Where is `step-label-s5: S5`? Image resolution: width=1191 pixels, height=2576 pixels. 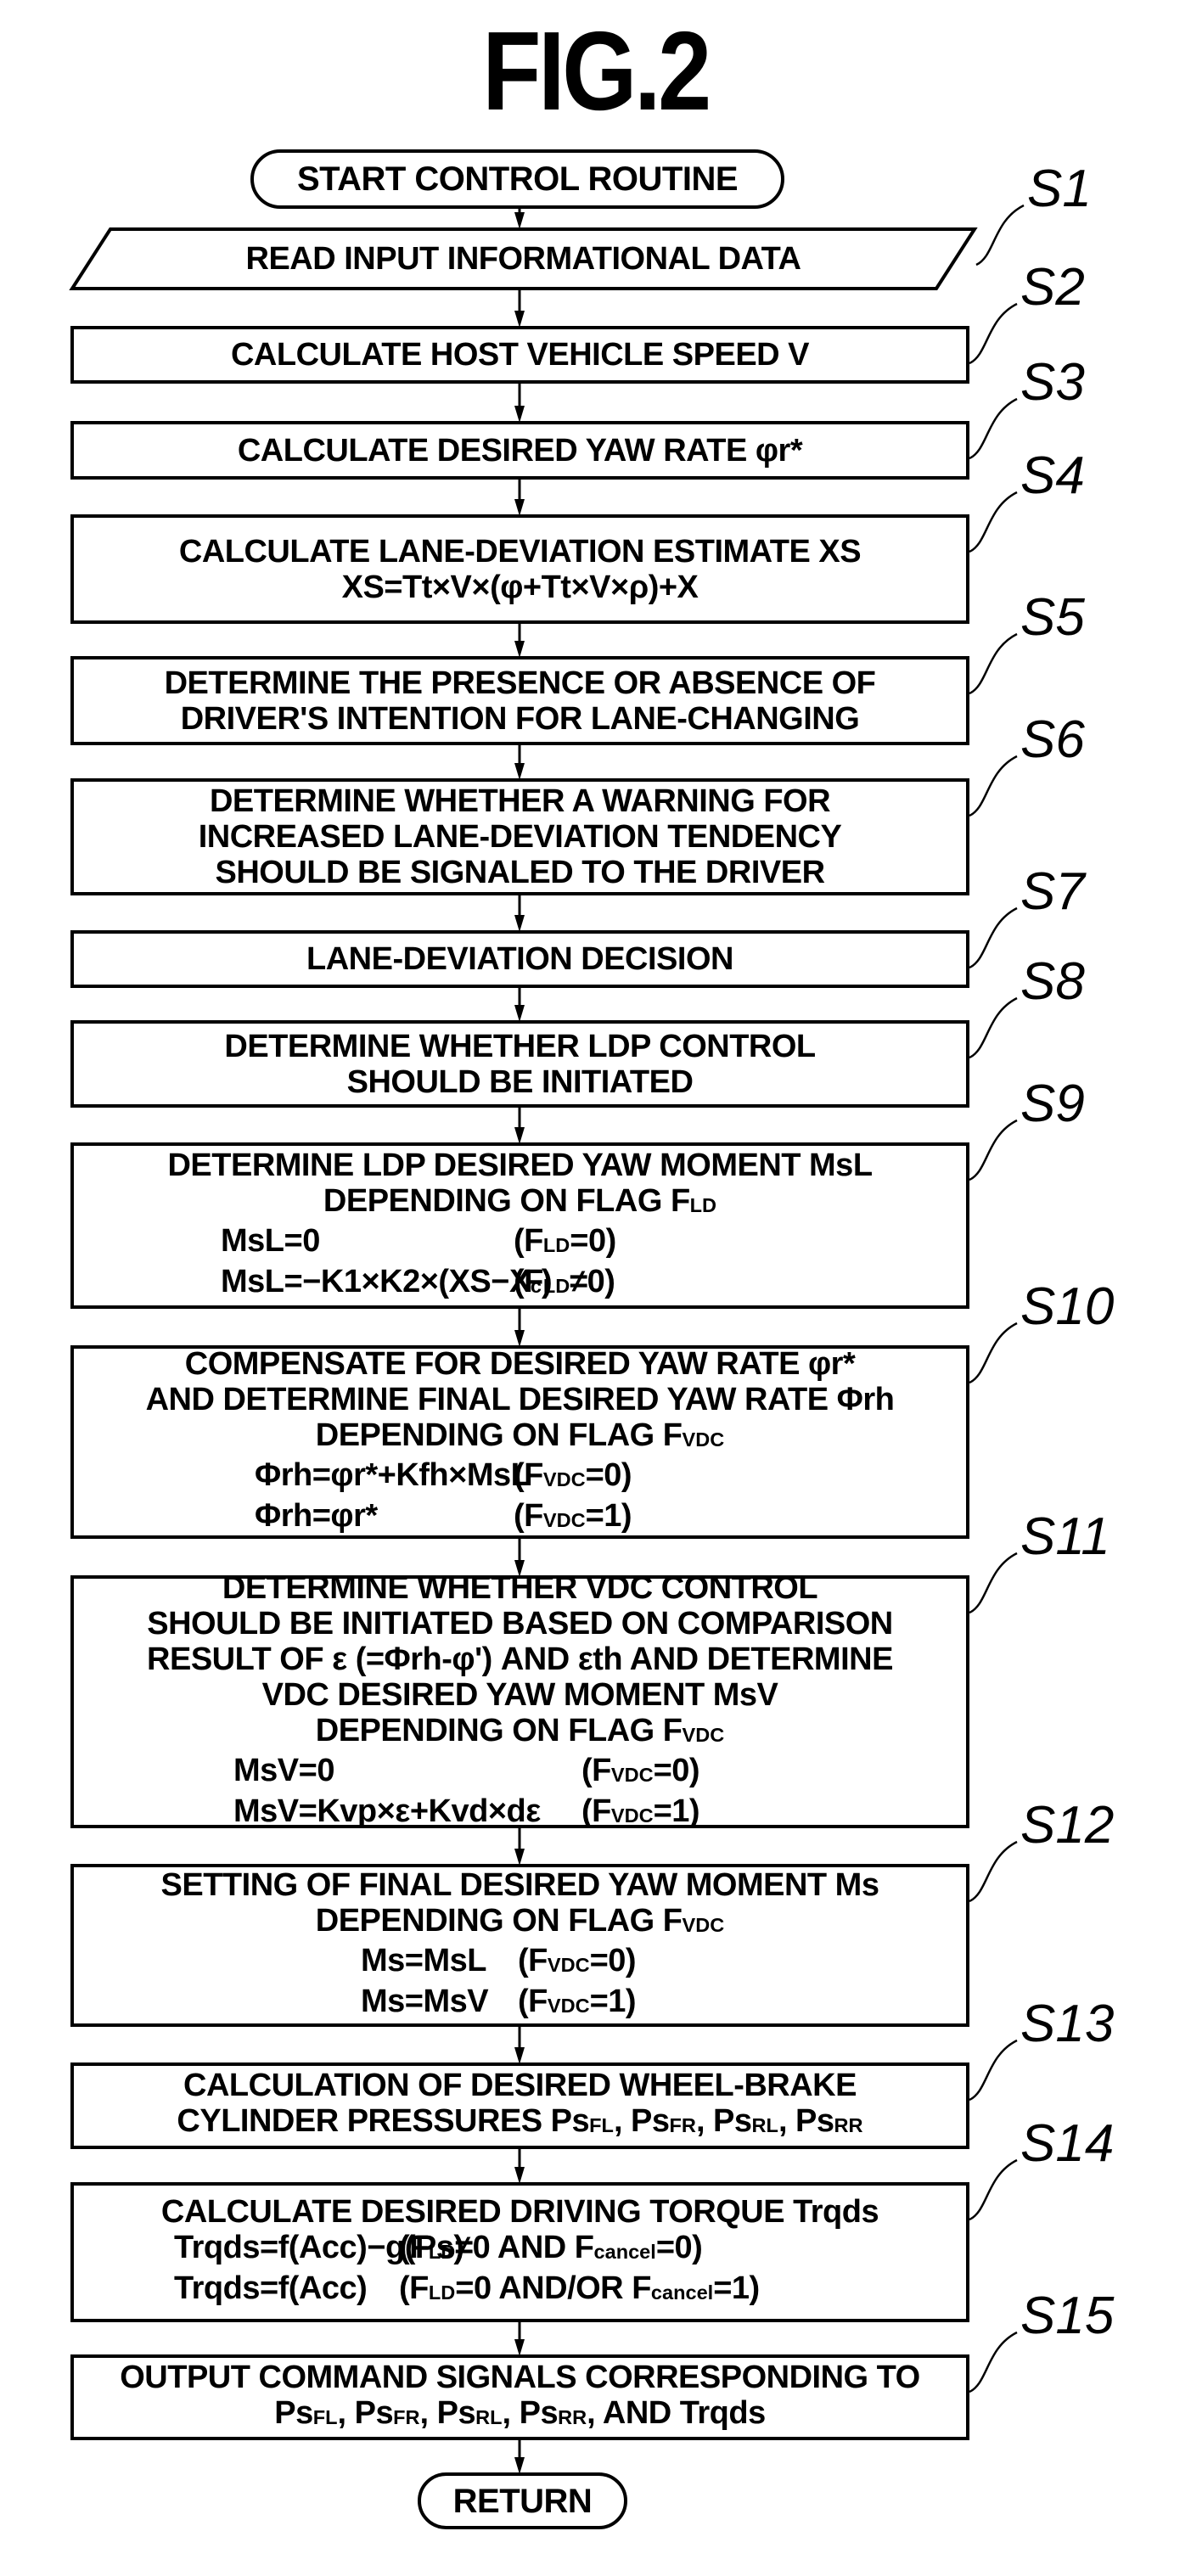 step-label-s5: S5 is located at coordinates (1053, 617).